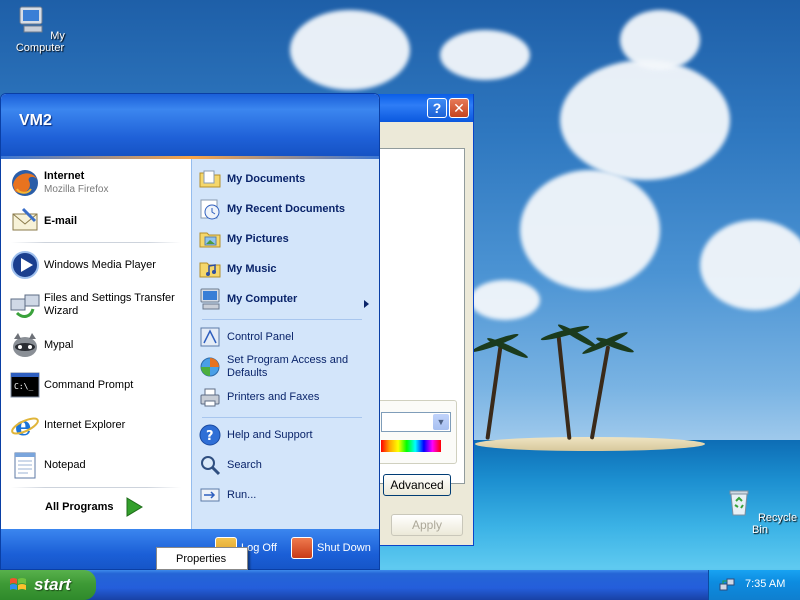 The height and width of the screenshot is (600, 800). I want to click on place-label: My Music, so click(252, 269).